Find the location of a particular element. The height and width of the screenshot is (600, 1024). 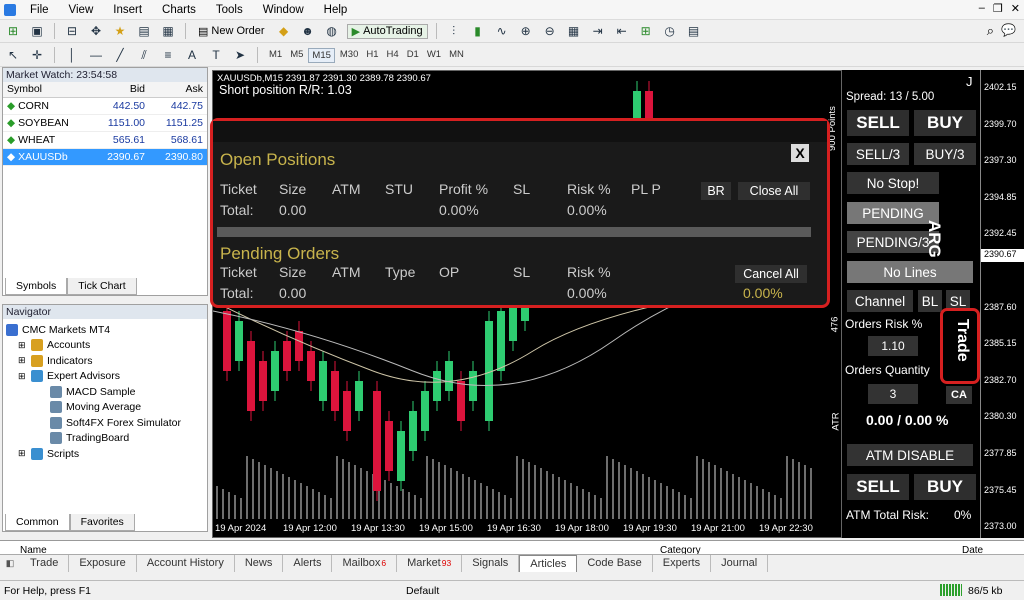

ca-button: CA is located at coordinates (959, 395).